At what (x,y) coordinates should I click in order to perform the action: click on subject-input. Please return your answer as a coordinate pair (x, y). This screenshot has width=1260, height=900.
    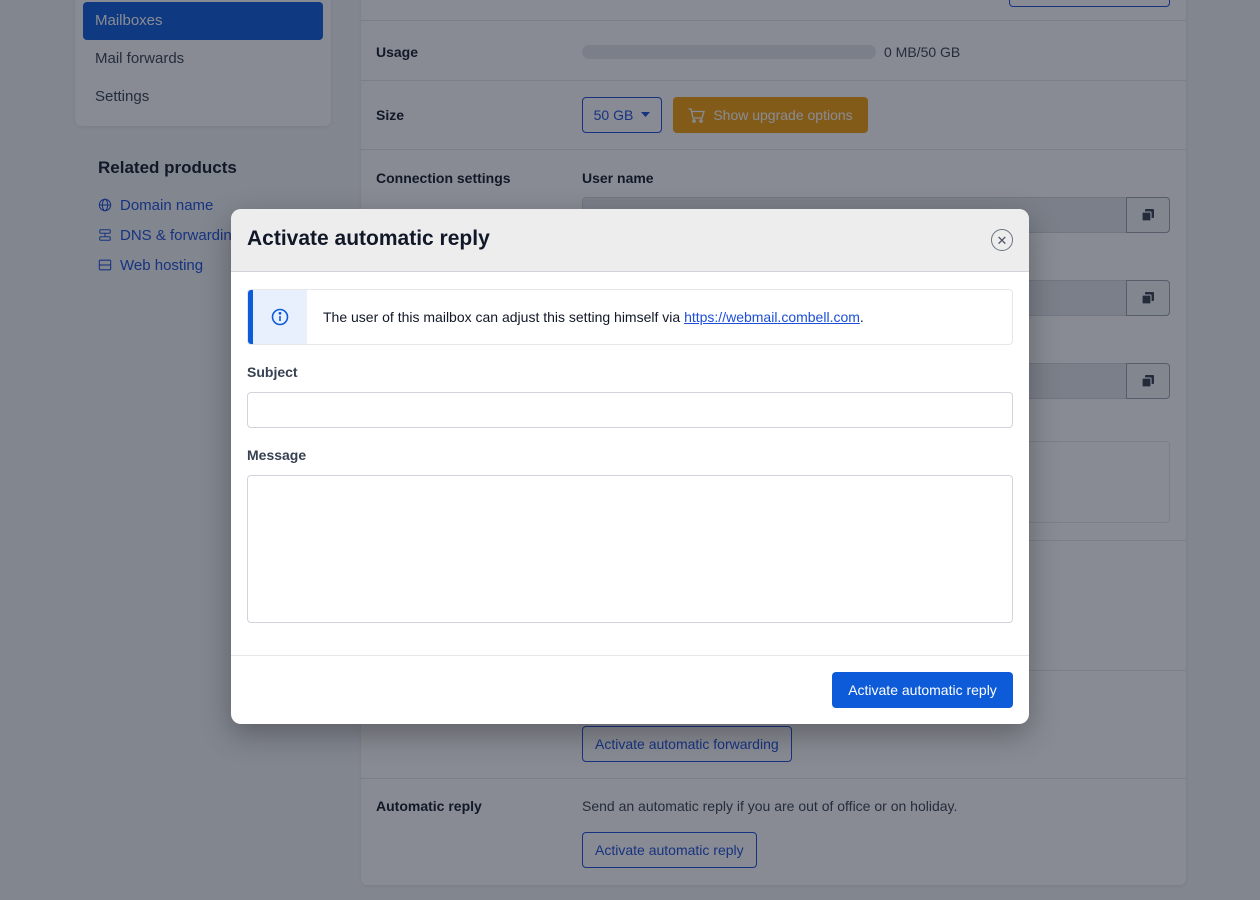
    Looking at the image, I should click on (630, 410).